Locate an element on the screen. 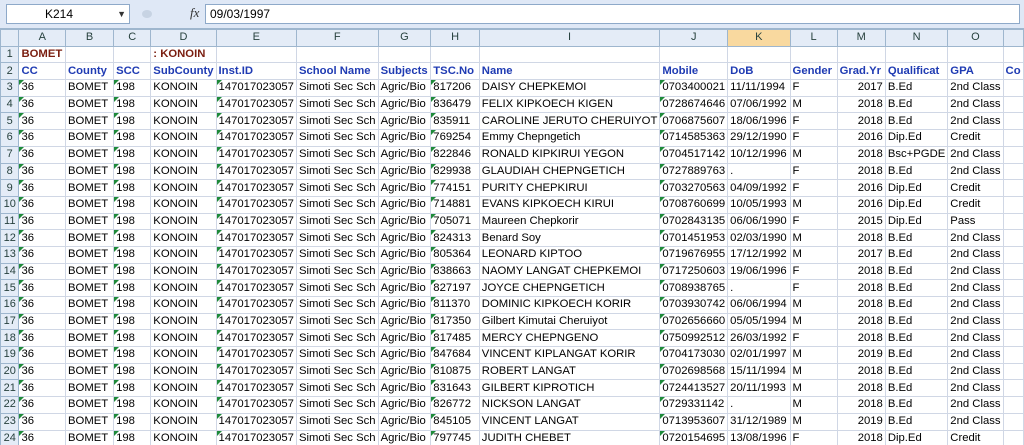 The image size is (1024, 445). column-header: O is located at coordinates (975, 38).